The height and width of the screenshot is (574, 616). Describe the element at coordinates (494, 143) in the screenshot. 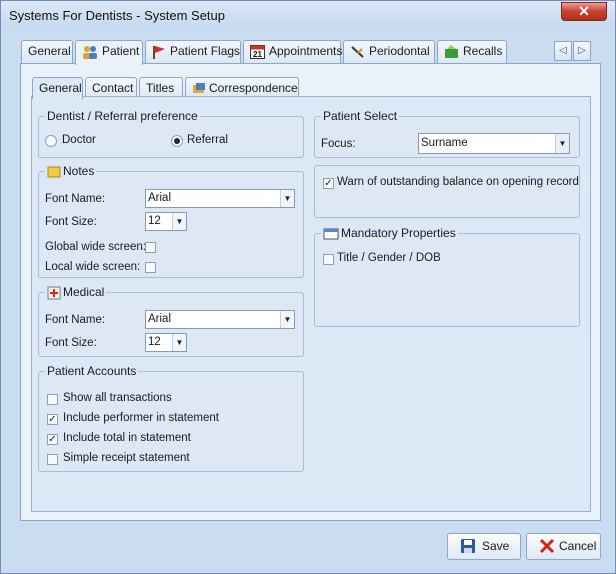

I see `focus-select: Surname ▼` at that location.